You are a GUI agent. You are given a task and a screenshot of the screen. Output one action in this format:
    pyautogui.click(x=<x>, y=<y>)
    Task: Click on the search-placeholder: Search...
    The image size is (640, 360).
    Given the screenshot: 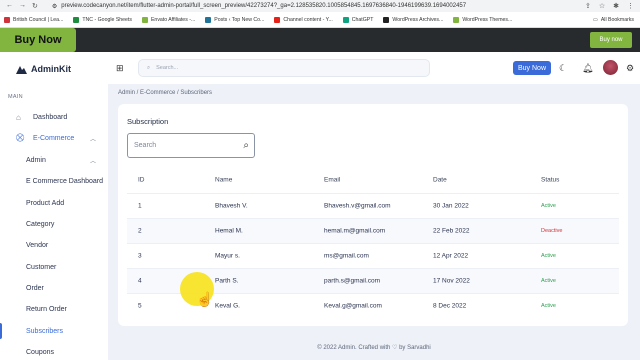 What is the action you would take?
    pyautogui.click(x=167, y=68)
    